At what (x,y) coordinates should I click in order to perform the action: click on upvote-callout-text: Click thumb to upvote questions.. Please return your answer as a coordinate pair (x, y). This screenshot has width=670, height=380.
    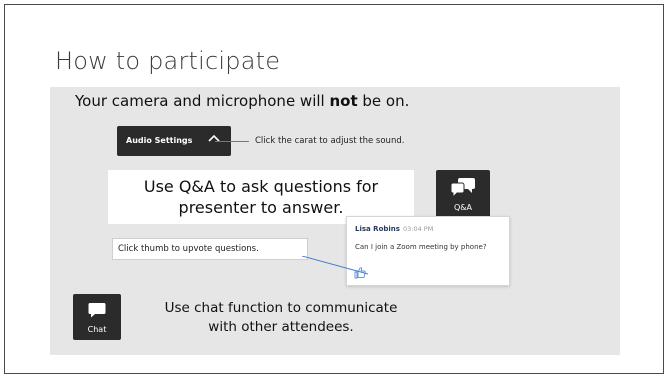
    Looking at the image, I should click on (188, 249).